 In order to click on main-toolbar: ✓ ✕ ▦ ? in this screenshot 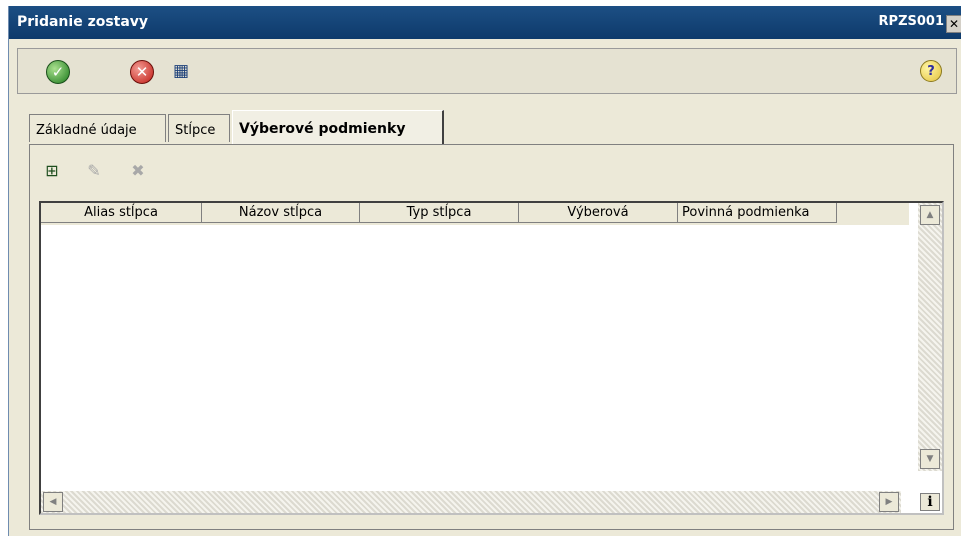, I will do `click(487, 71)`.